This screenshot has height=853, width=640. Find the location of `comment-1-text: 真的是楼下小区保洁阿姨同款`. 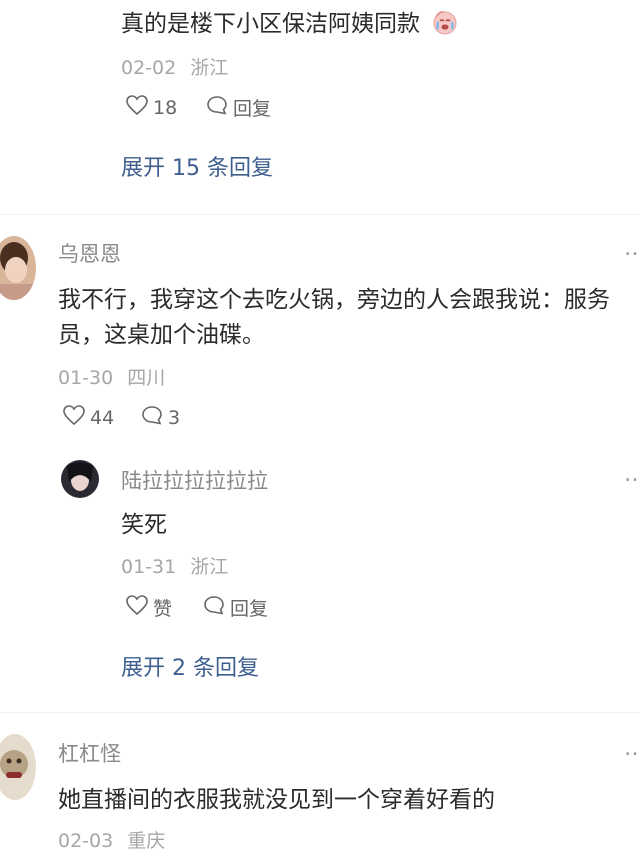

comment-1-text: 真的是楼下小区保洁阿姨同款 is located at coordinates (290, 22).